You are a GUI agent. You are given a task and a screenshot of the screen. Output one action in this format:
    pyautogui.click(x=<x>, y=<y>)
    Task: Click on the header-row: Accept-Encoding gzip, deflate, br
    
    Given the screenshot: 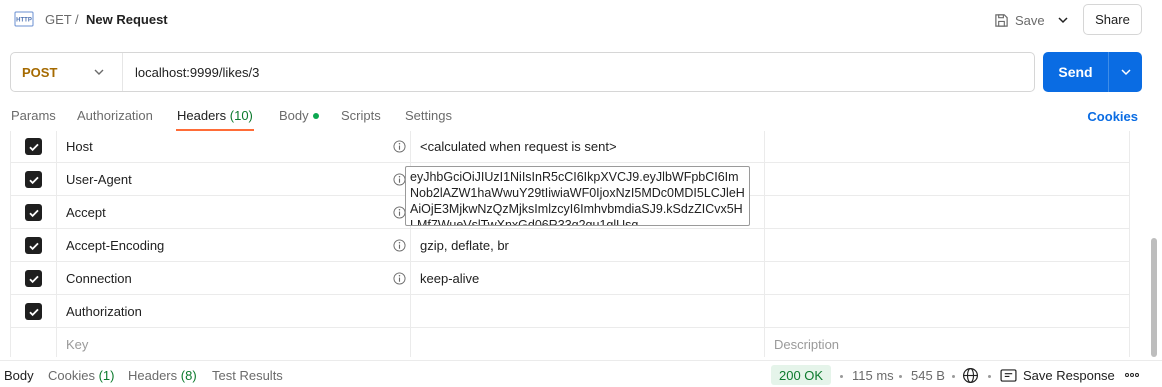 What is the action you would take?
    pyautogui.click(x=570, y=245)
    